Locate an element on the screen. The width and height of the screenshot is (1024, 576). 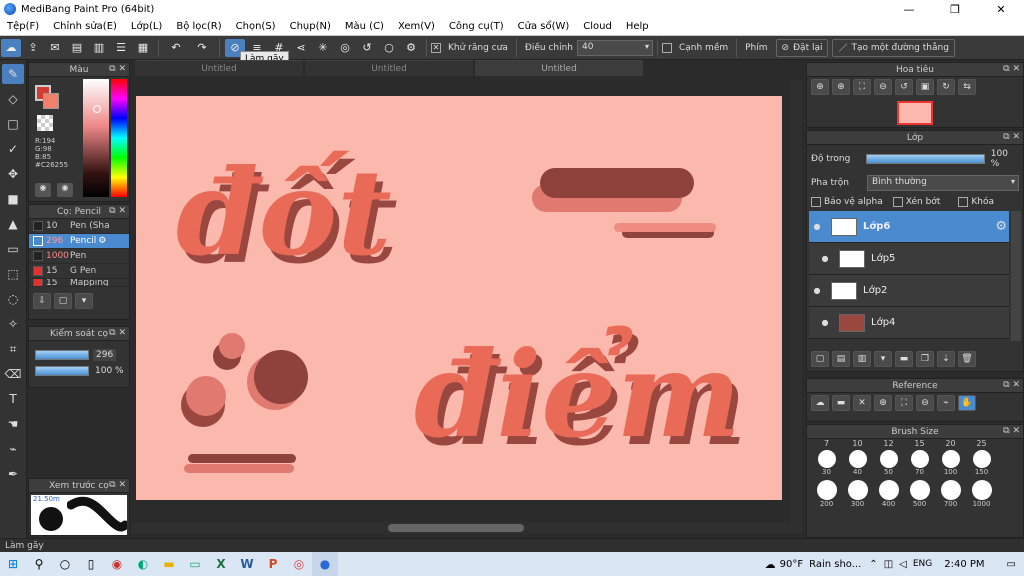
transparent-swatch is located at coordinates (45, 123).